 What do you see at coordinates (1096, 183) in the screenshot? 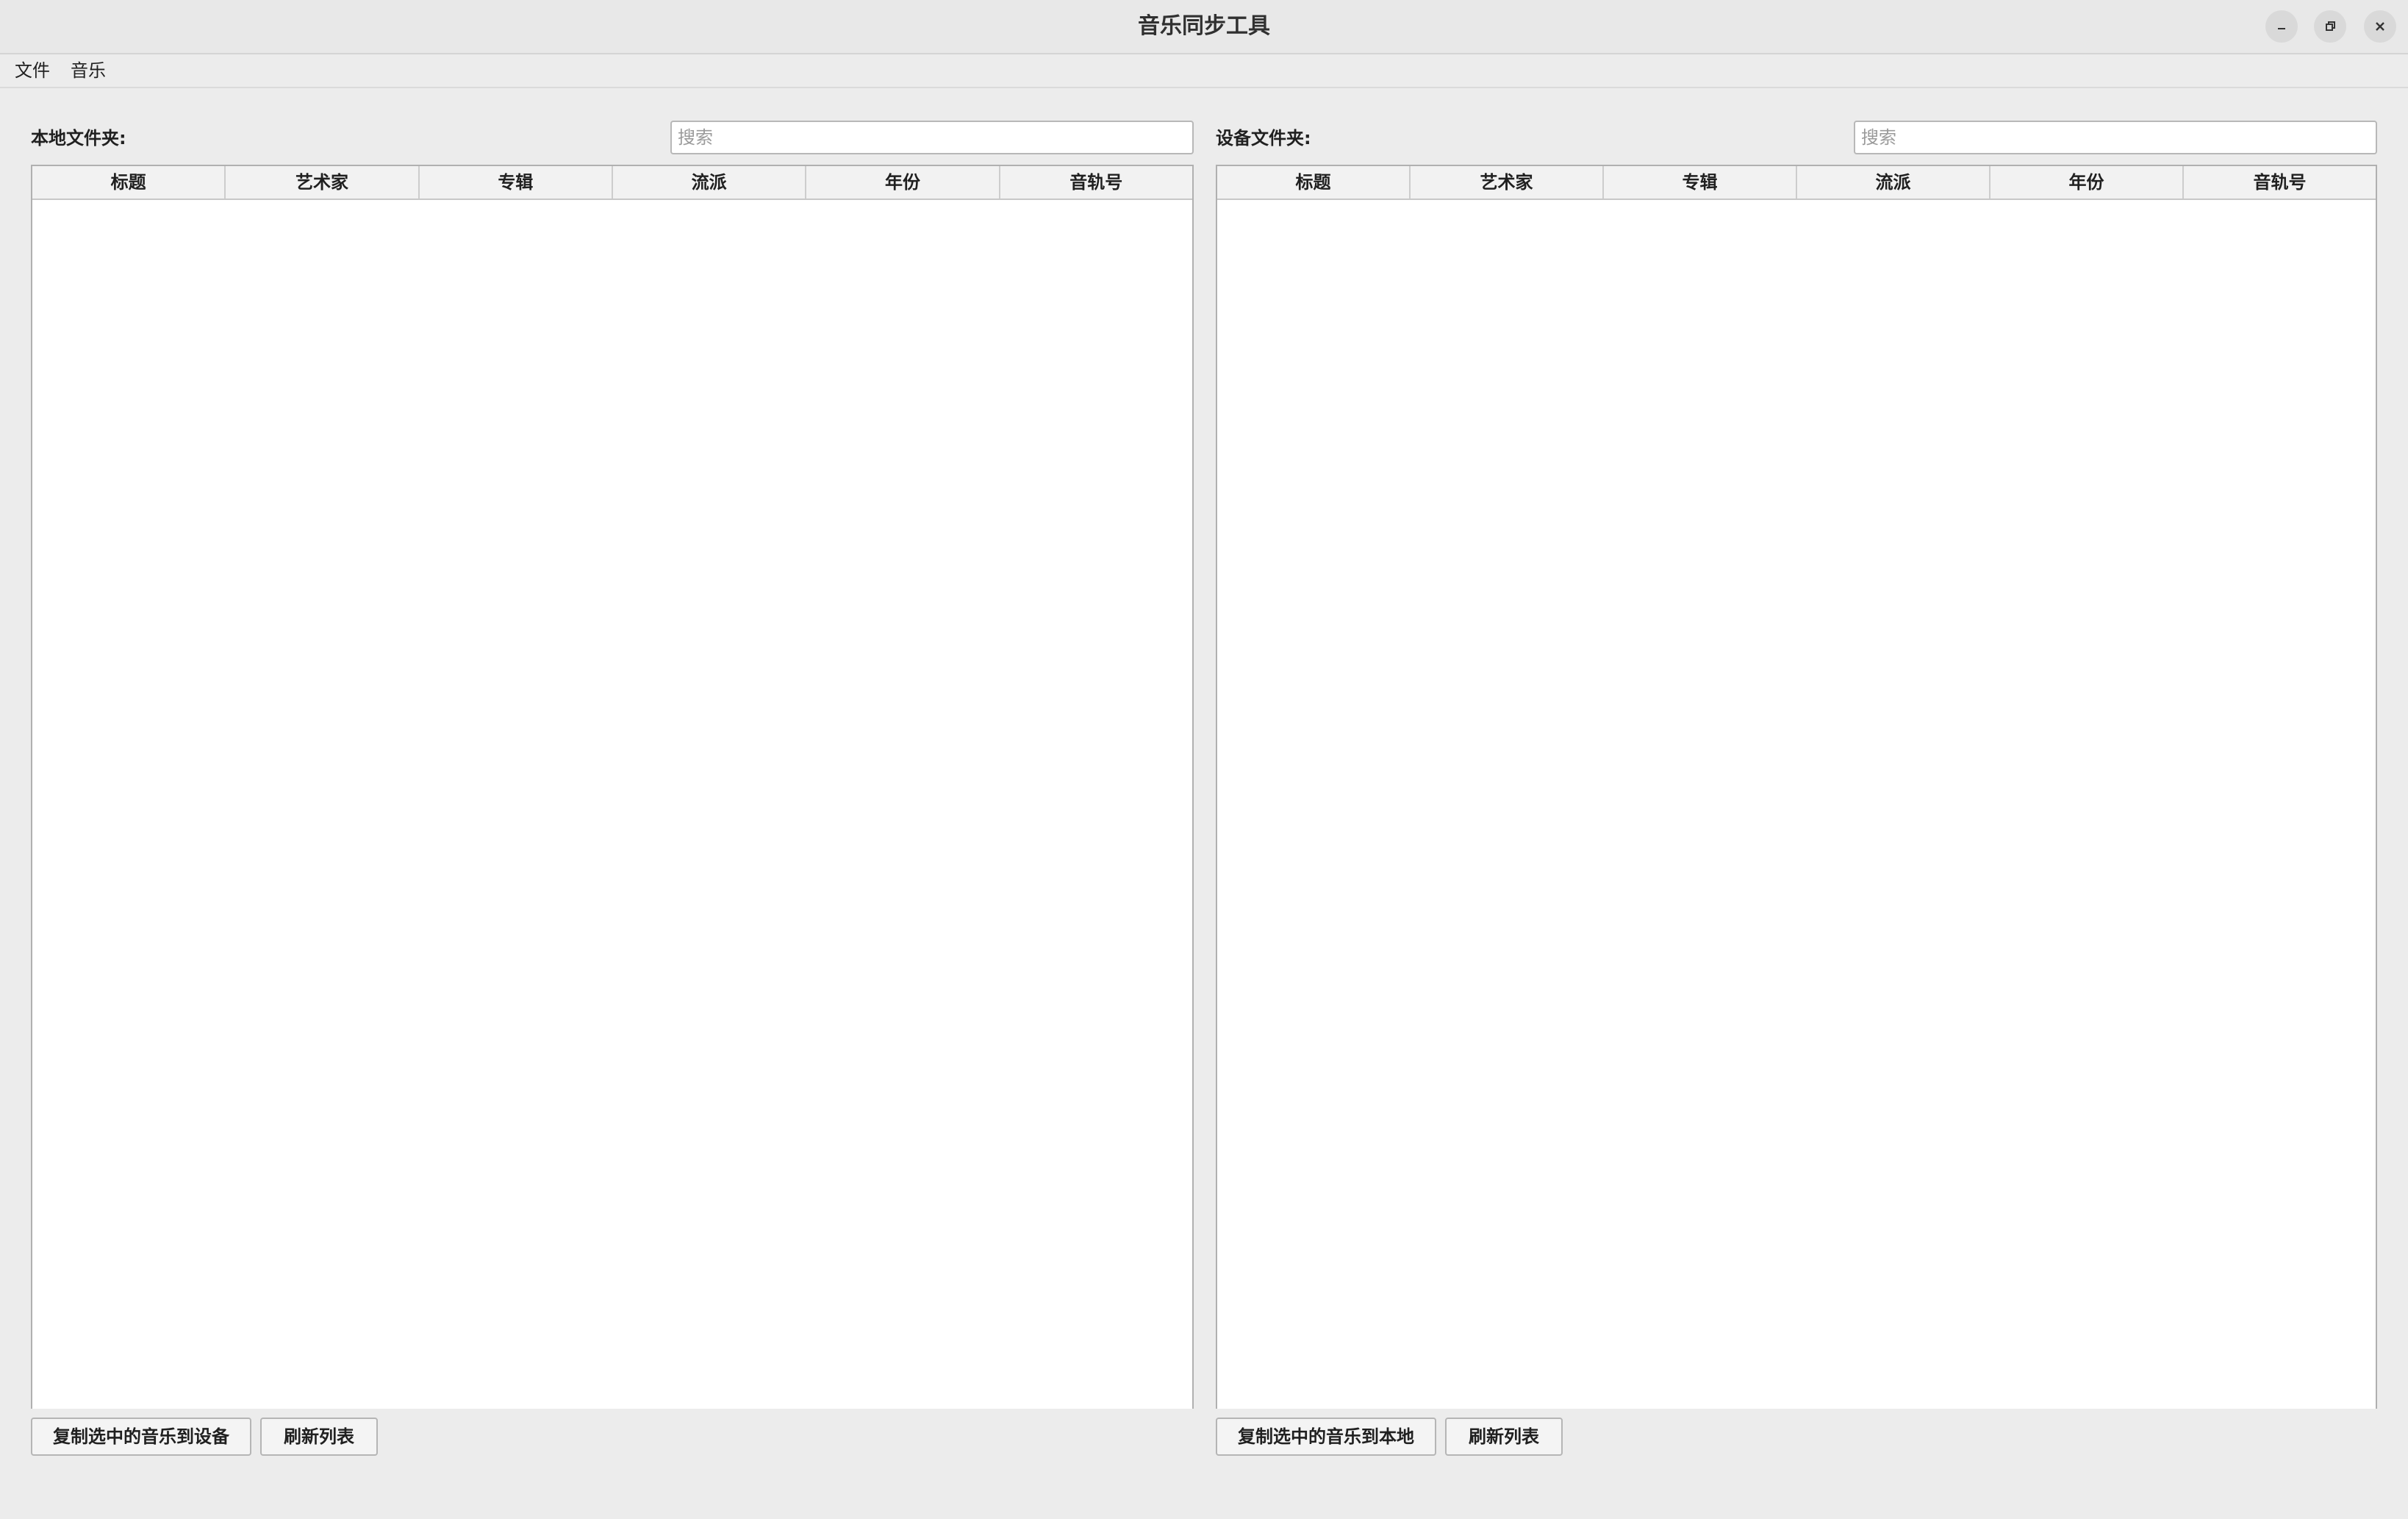
I see `local-column-track: 音轨号` at bounding box center [1096, 183].